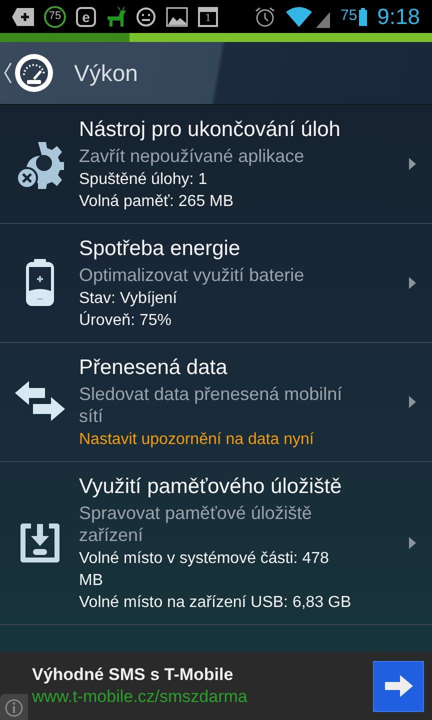 This screenshot has width=432, height=720. Describe the element at coordinates (153, 368) in the screenshot. I see `item-title: Přenesená data` at that location.